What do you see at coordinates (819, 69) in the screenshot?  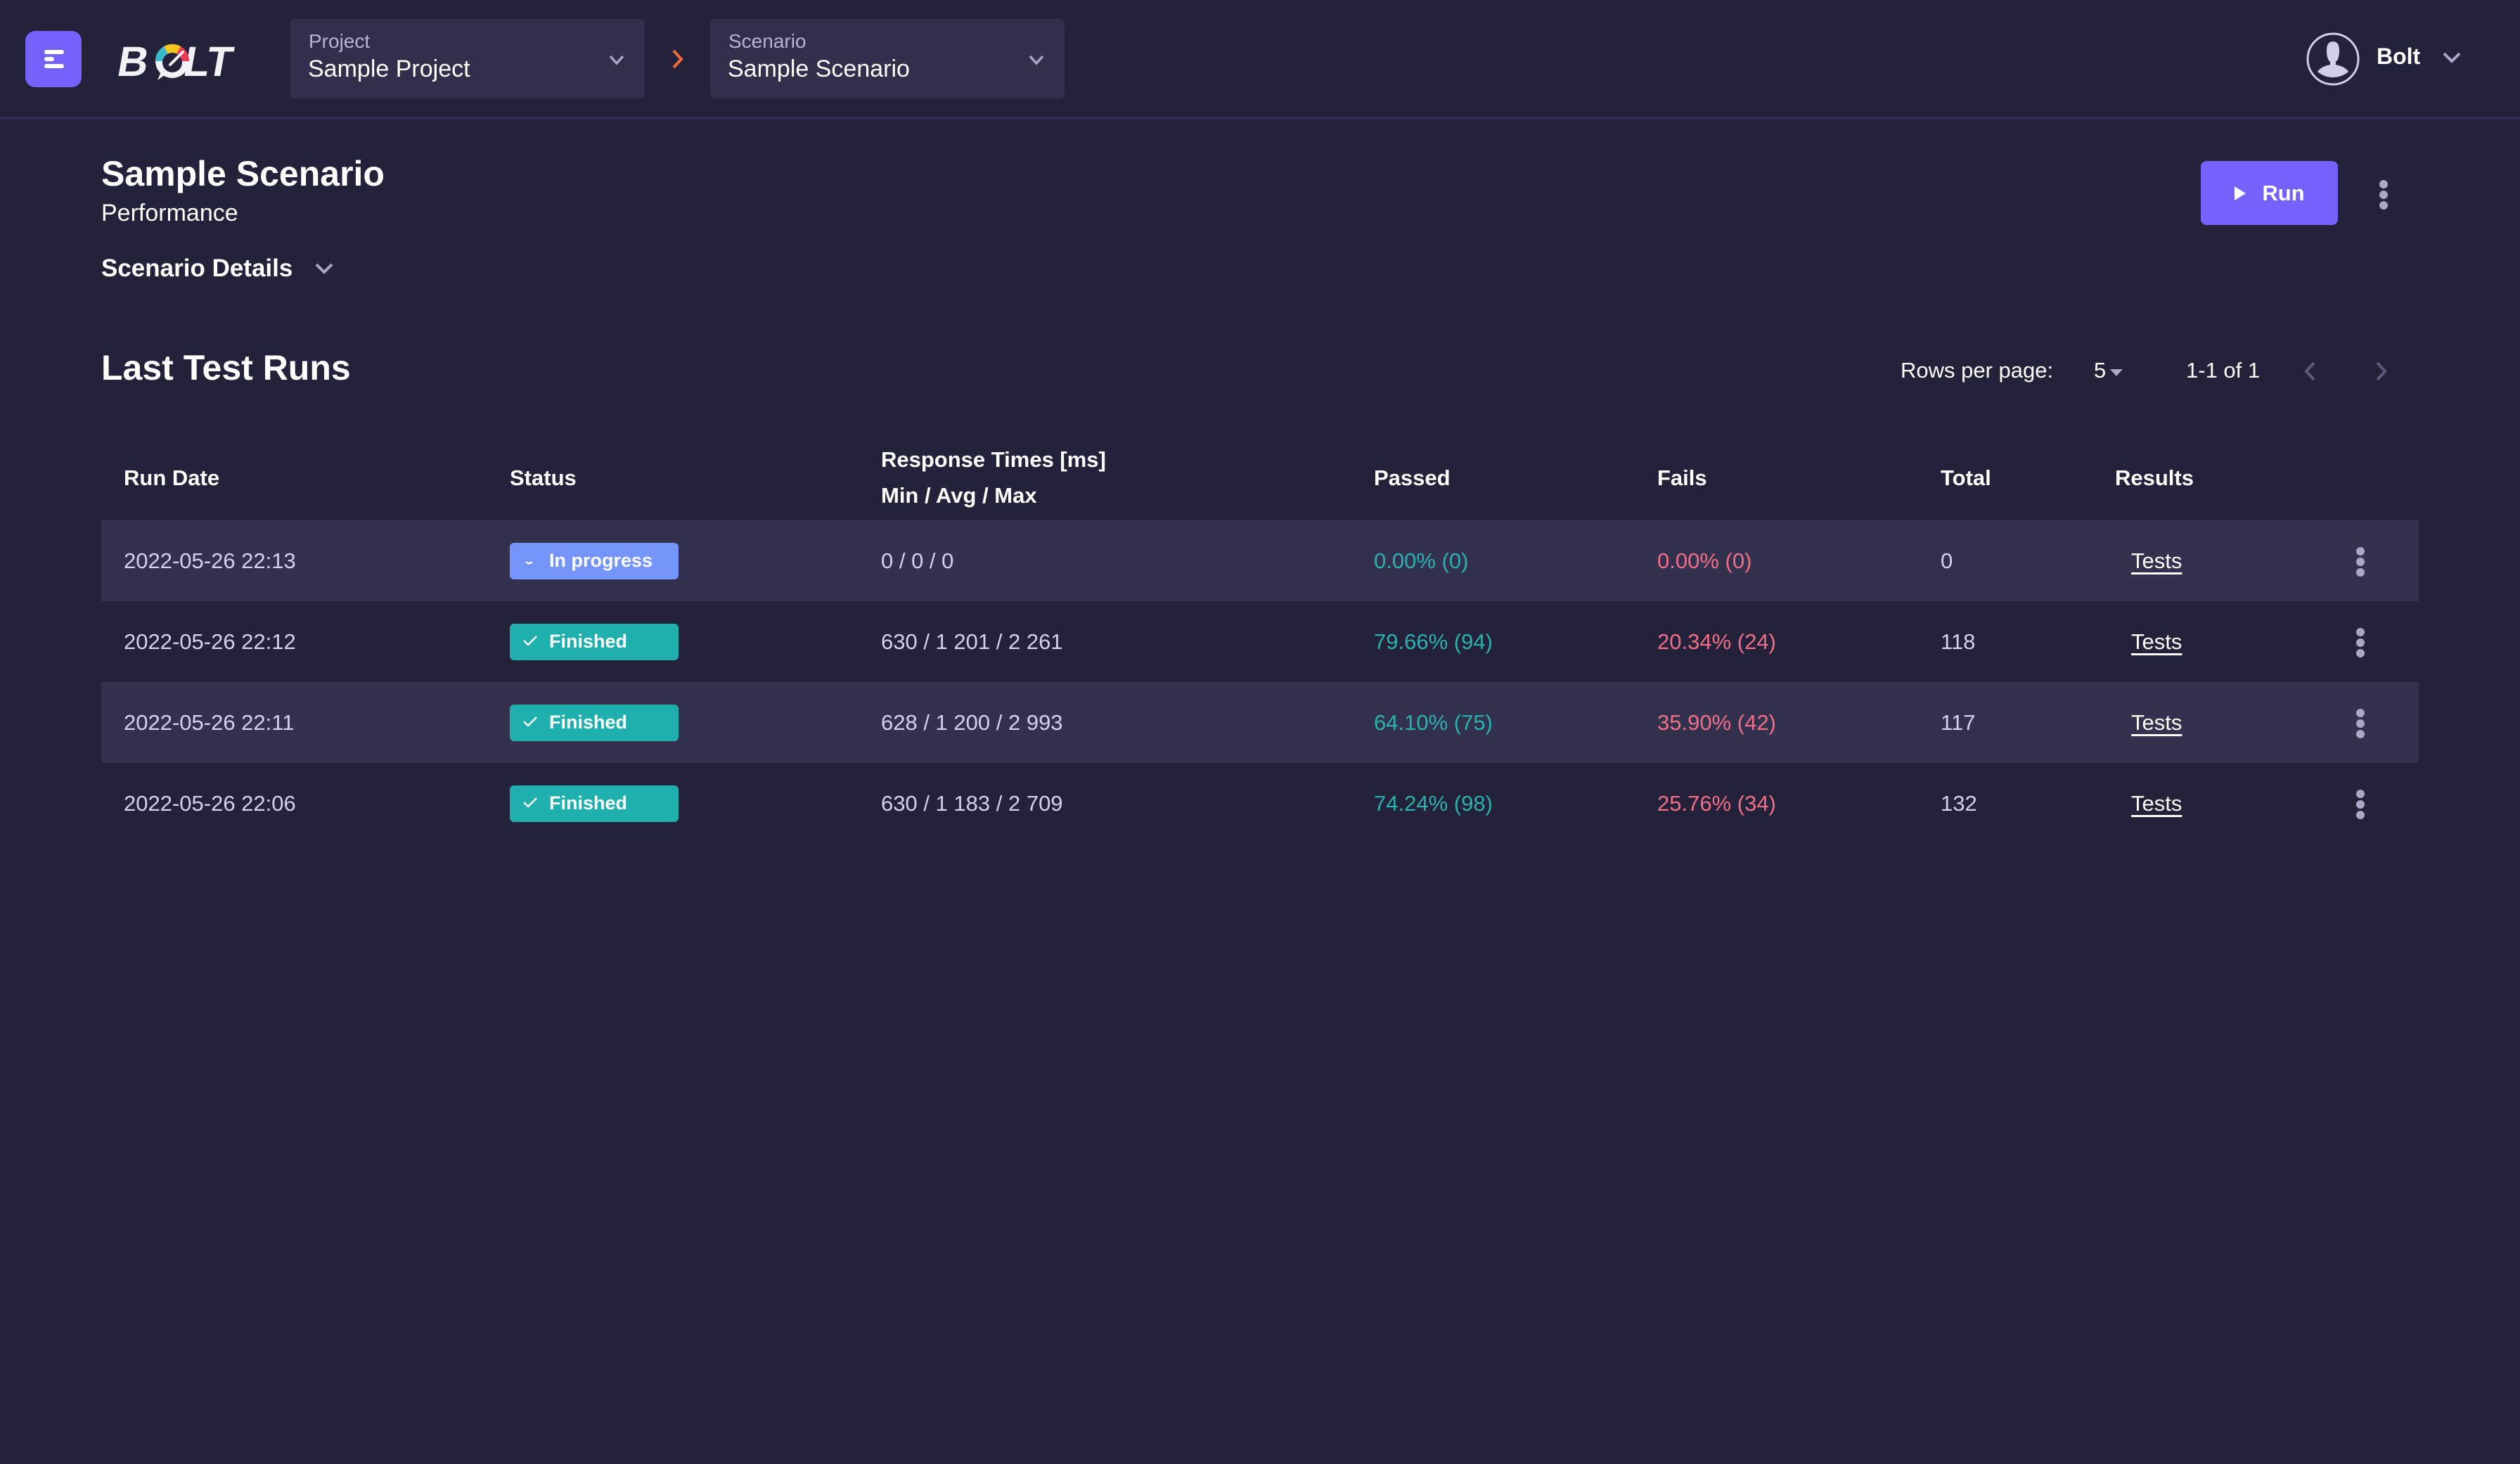 I see `scenario-value: Sample Scenario` at bounding box center [819, 69].